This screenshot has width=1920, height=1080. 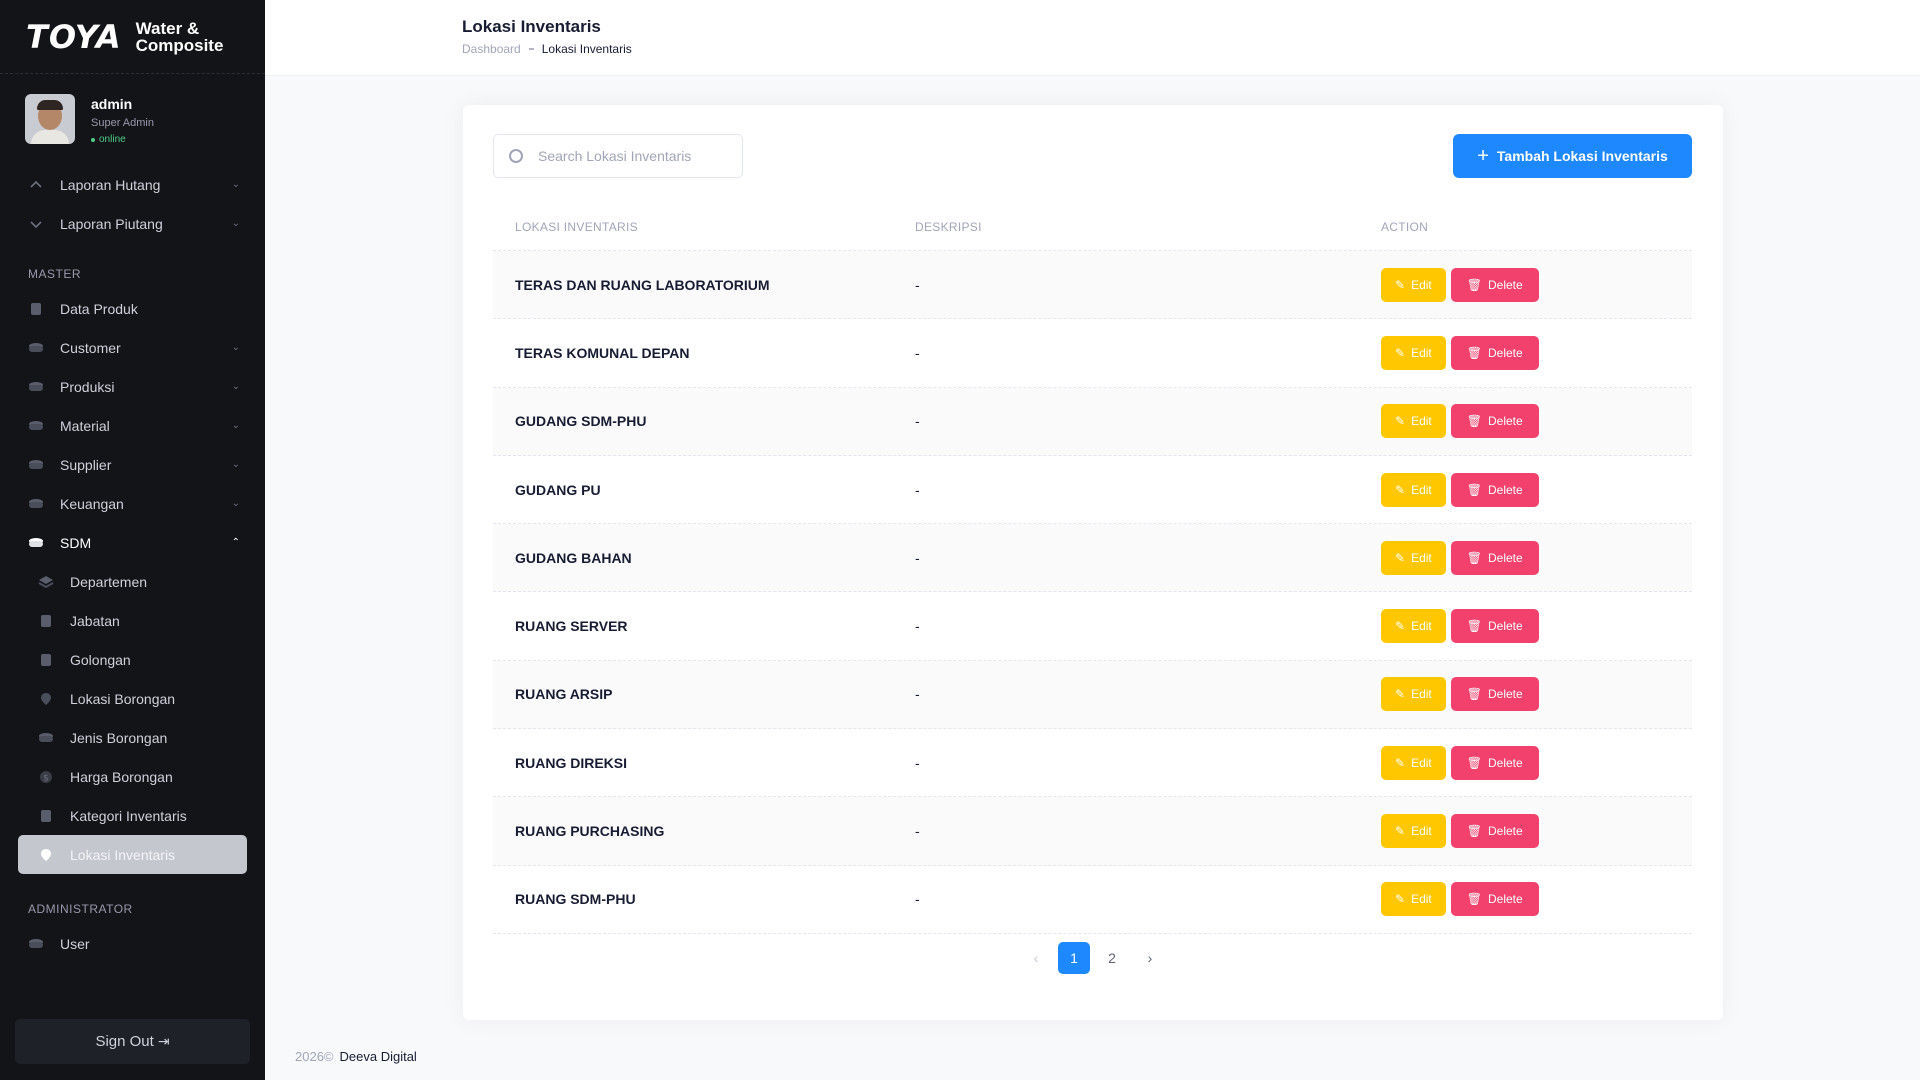 What do you see at coordinates (132, 776) in the screenshot?
I see `sidebar-item-harga-borongan: $ Harga Borongan` at bounding box center [132, 776].